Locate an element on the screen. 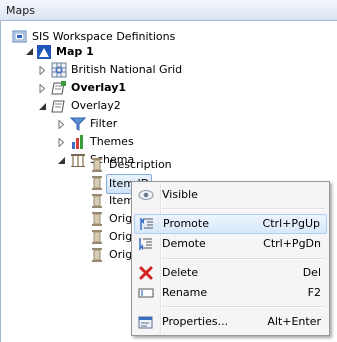 The height and width of the screenshot is (342, 337). window-title: Maps is located at coordinates (20, 10).